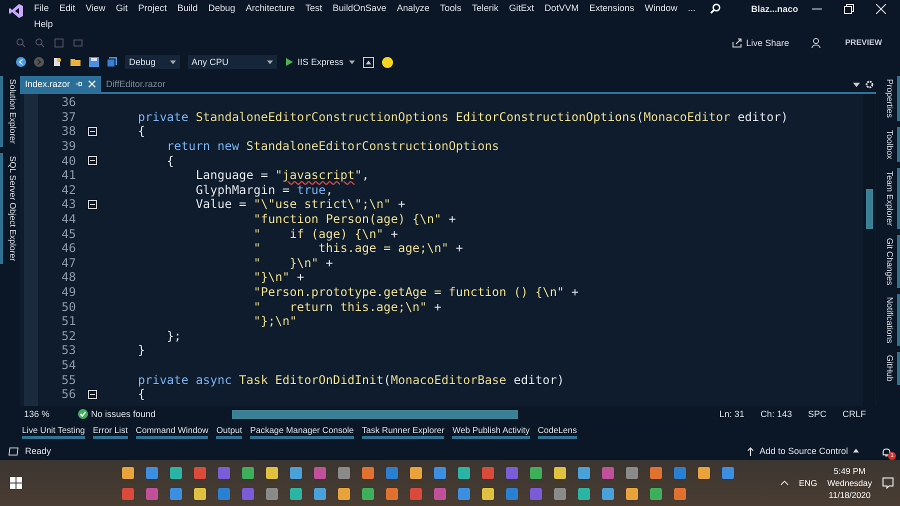  Describe the element at coordinates (68, 321) in the screenshot. I see `line-number: 51` at that location.